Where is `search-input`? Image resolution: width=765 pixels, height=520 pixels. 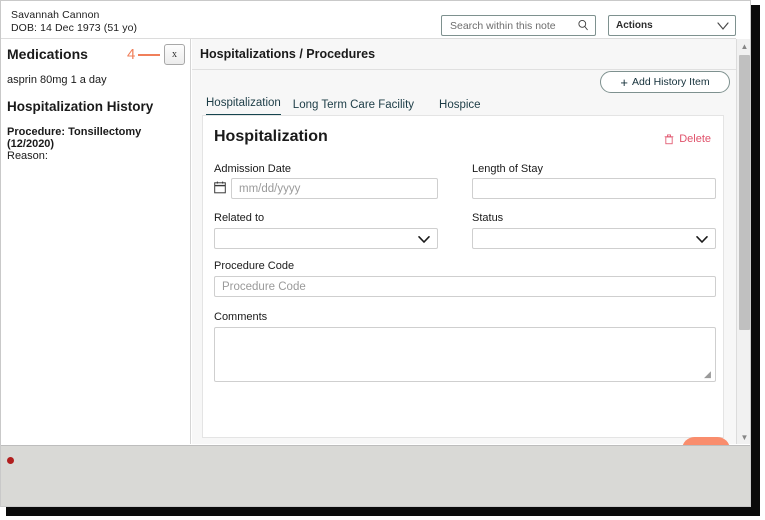
search-input is located at coordinates (510, 25).